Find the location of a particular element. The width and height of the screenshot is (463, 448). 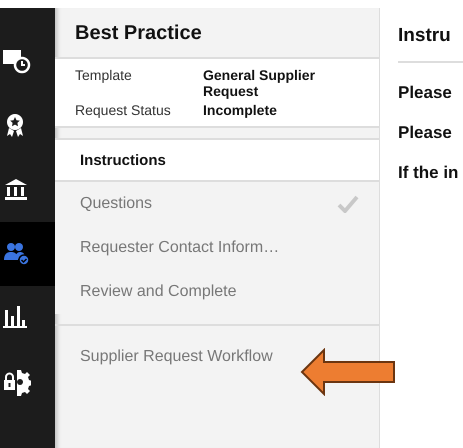

detail-value: General Supplier Request is located at coordinates (259, 83).